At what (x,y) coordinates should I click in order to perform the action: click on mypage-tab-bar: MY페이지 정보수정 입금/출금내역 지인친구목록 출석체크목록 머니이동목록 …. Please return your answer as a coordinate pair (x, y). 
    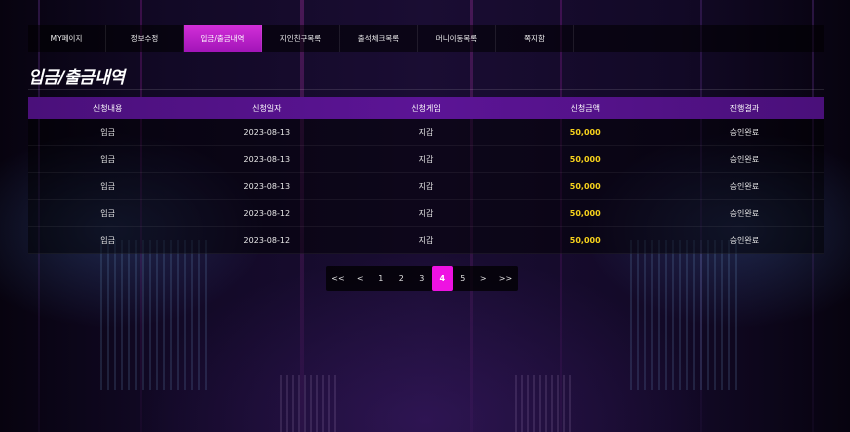
    Looking at the image, I should click on (426, 38).